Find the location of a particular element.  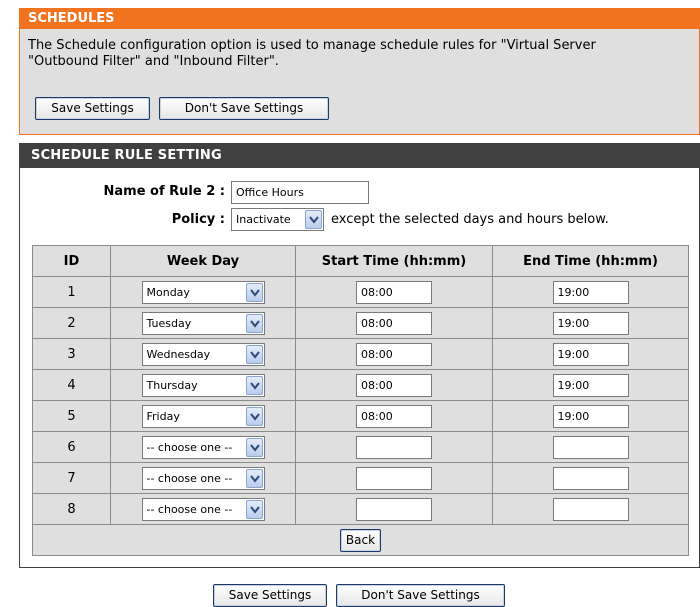

policy-select: Inactivate is located at coordinates (277, 219).